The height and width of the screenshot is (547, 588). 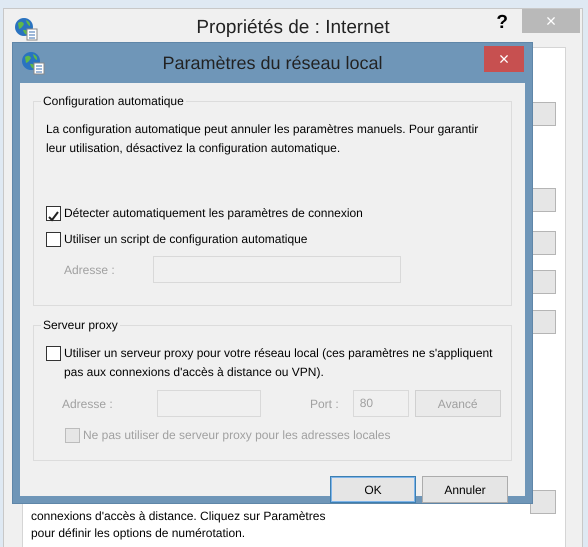 What do you see at coordinates (504, 59) in the screenshot?
I see `close-button: ×` at bounding box center [504, 59].